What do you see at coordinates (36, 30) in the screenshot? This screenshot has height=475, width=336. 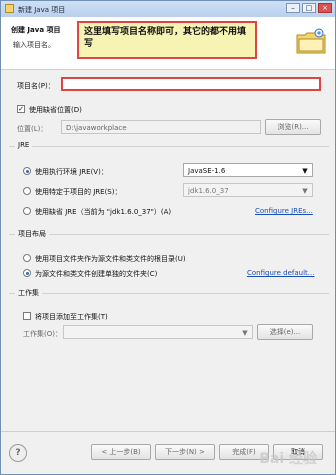 I see `wizard-title: 创建 Java 项目` at bounding box center [36, 30].